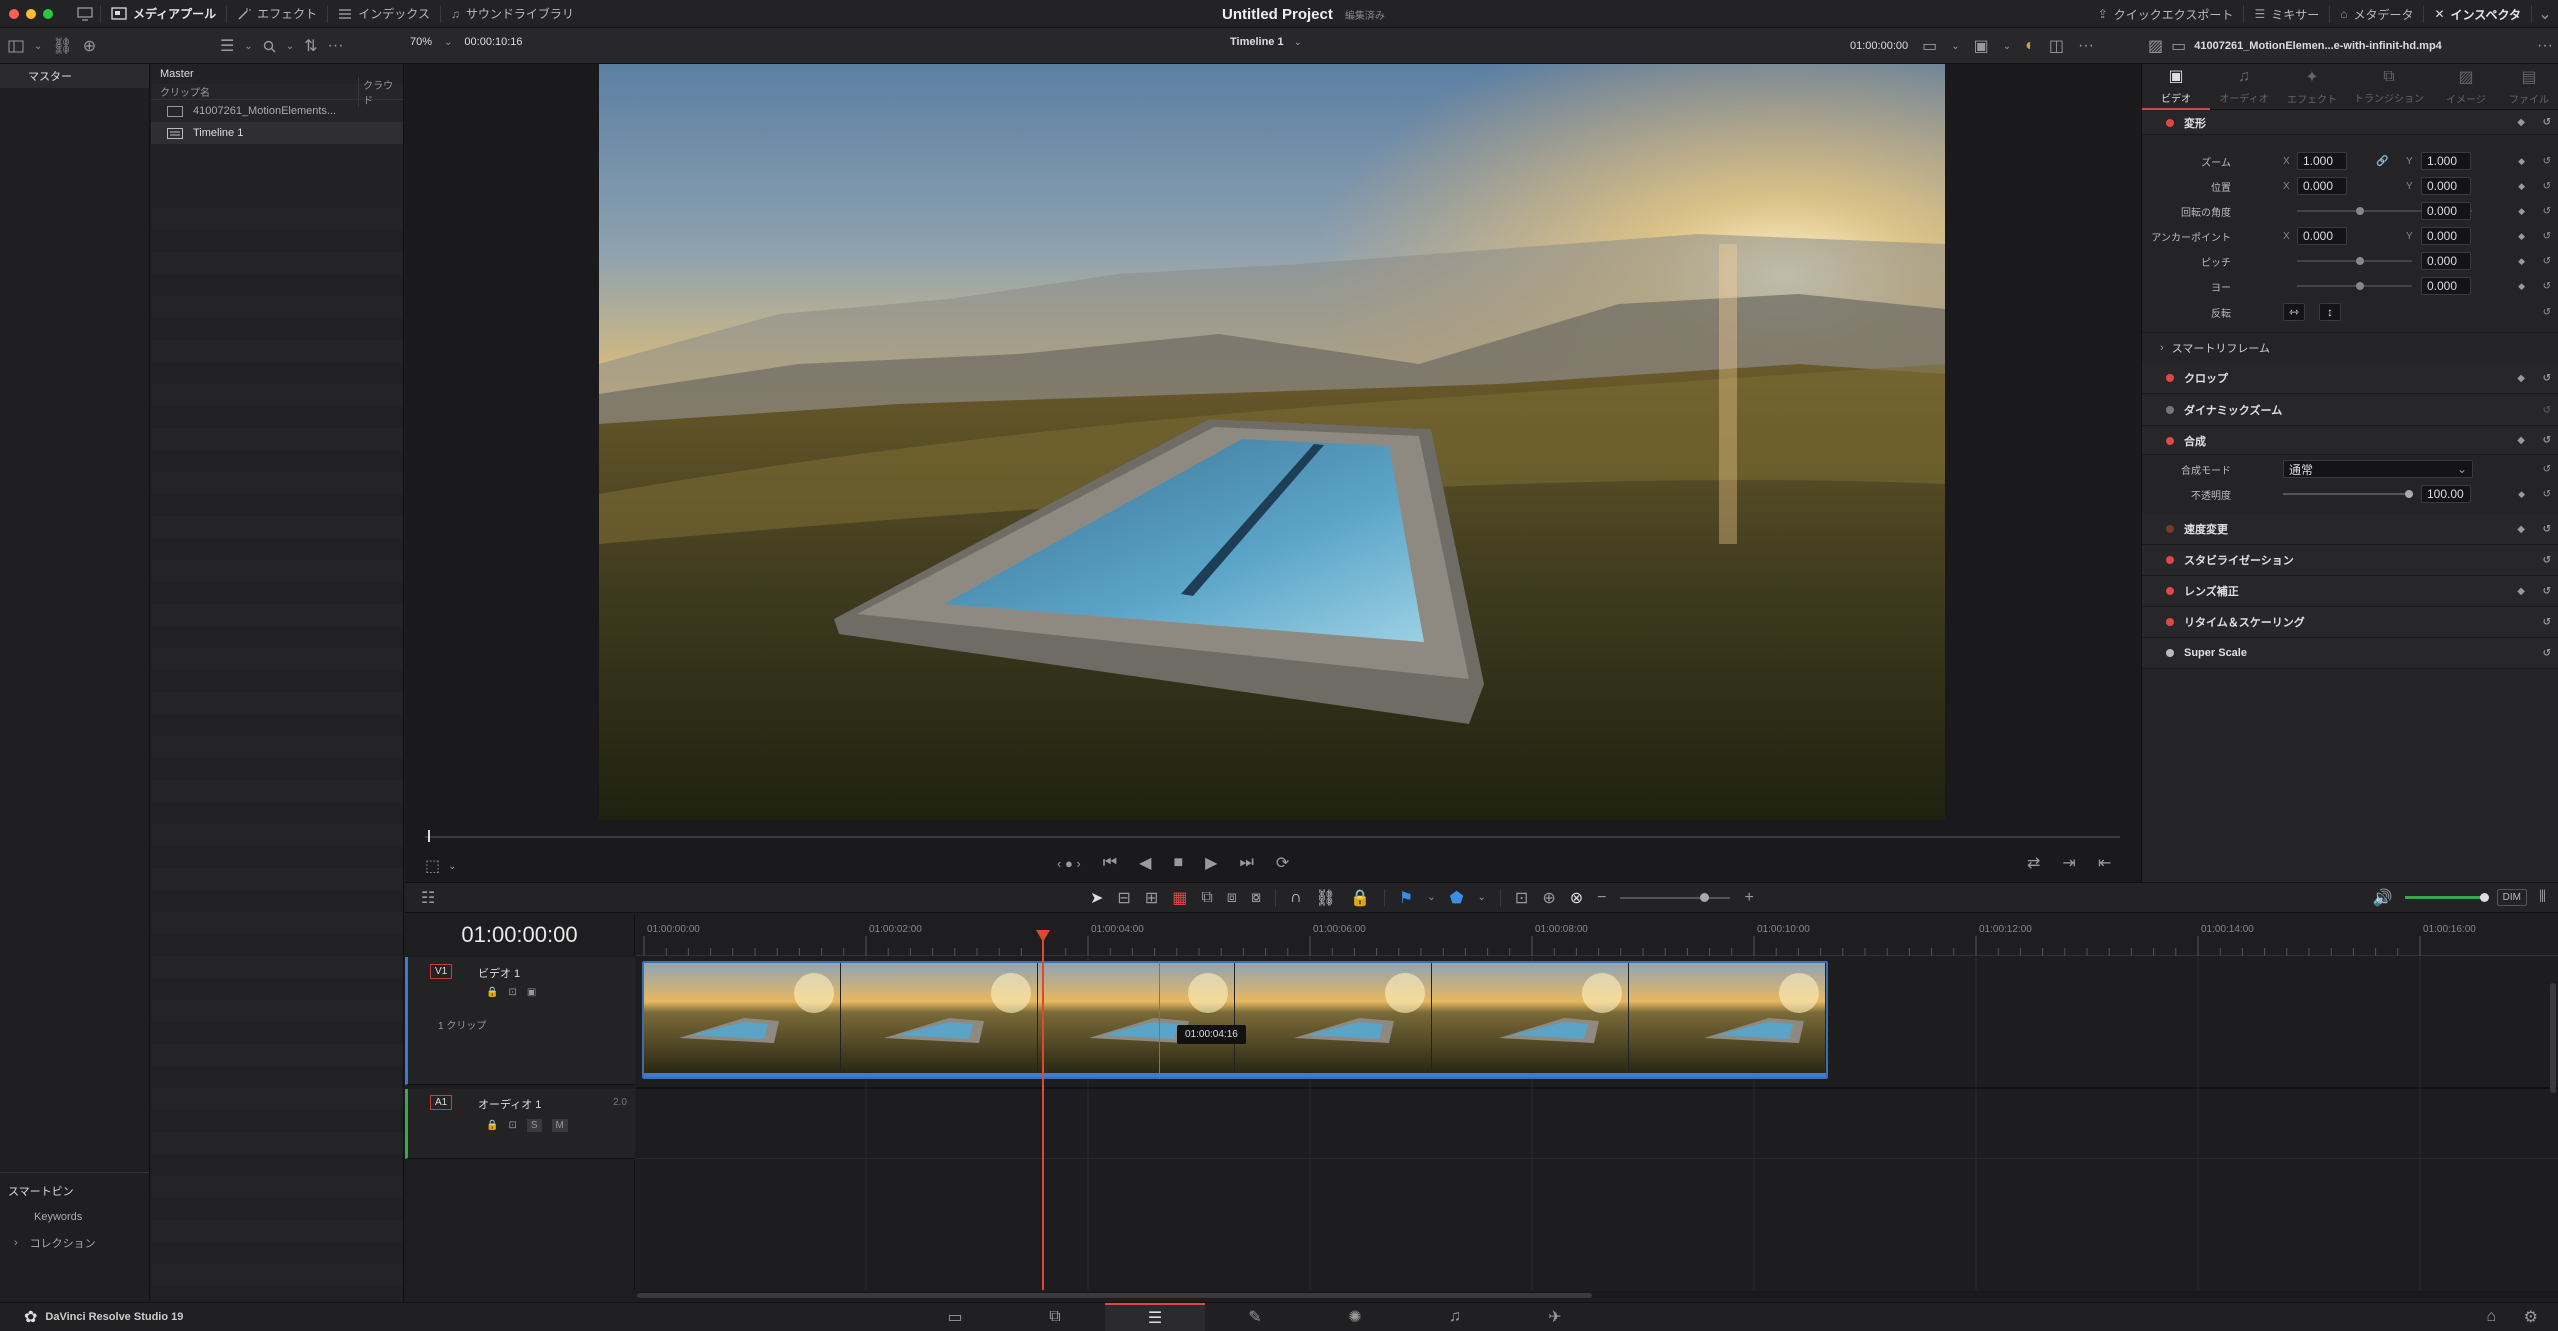 The image size is (2558, 1331). I want to click on retime-enable-toggle, so click(2170, 622).